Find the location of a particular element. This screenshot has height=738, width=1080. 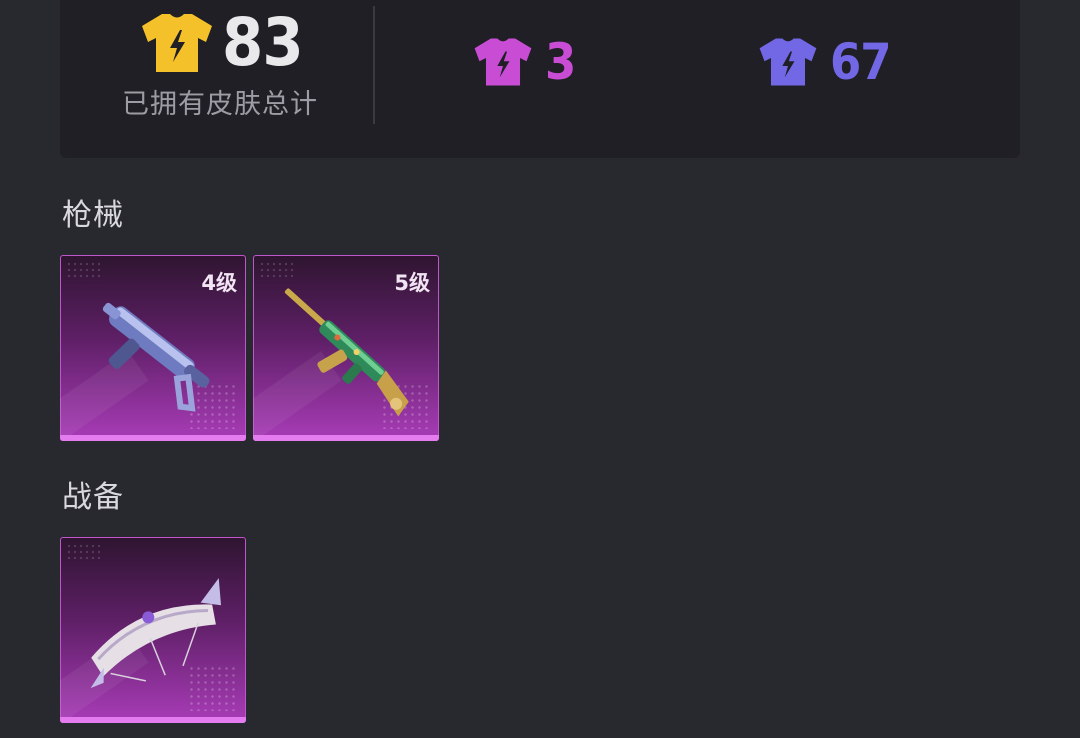

total-skins-count: 83 is located at coordinates (263, 42).